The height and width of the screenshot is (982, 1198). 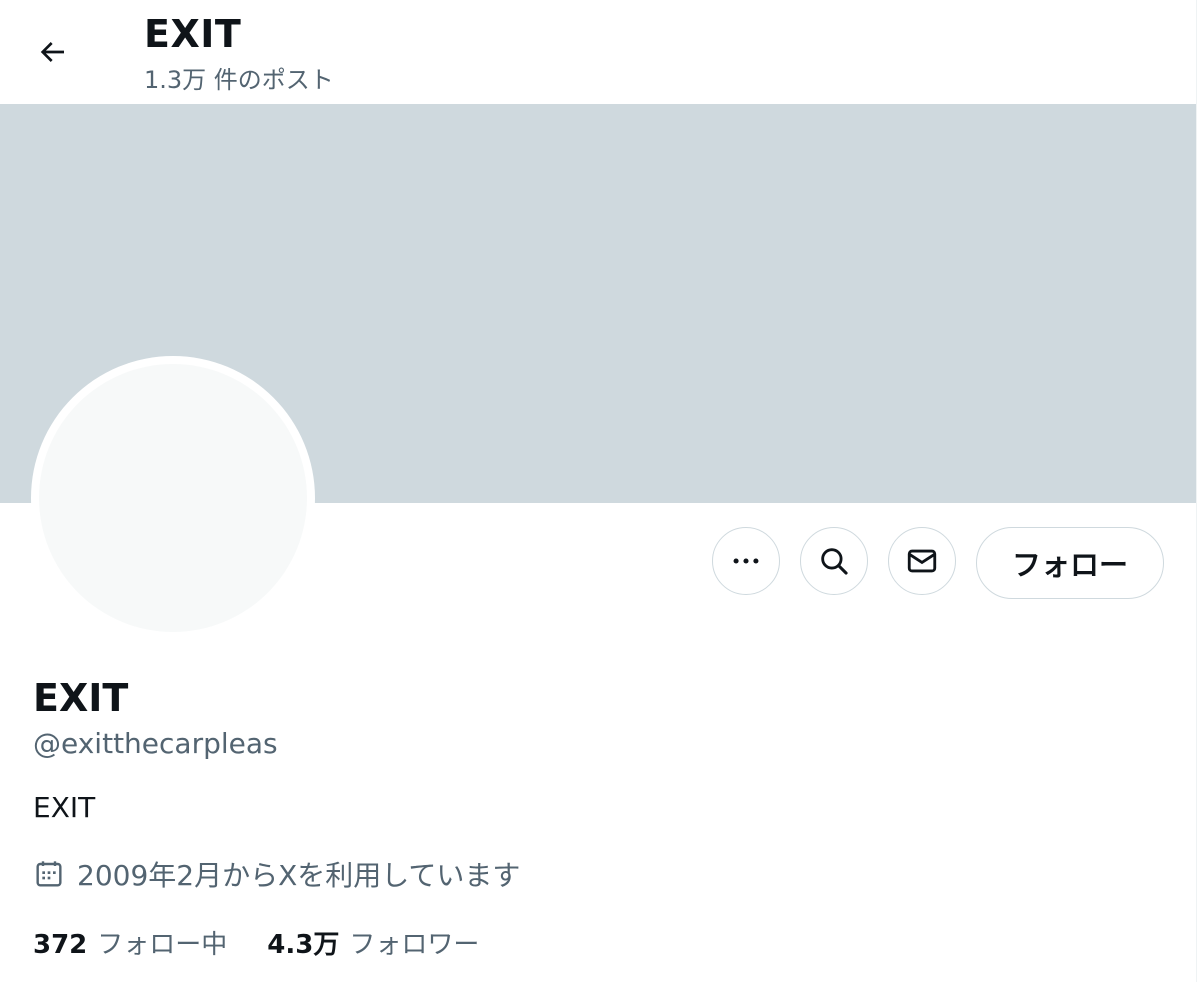 What do you see at coordinates (1070, 563) in the screenshot?
I see `follow-button: フォロー` at bounding box center [1070, 563].